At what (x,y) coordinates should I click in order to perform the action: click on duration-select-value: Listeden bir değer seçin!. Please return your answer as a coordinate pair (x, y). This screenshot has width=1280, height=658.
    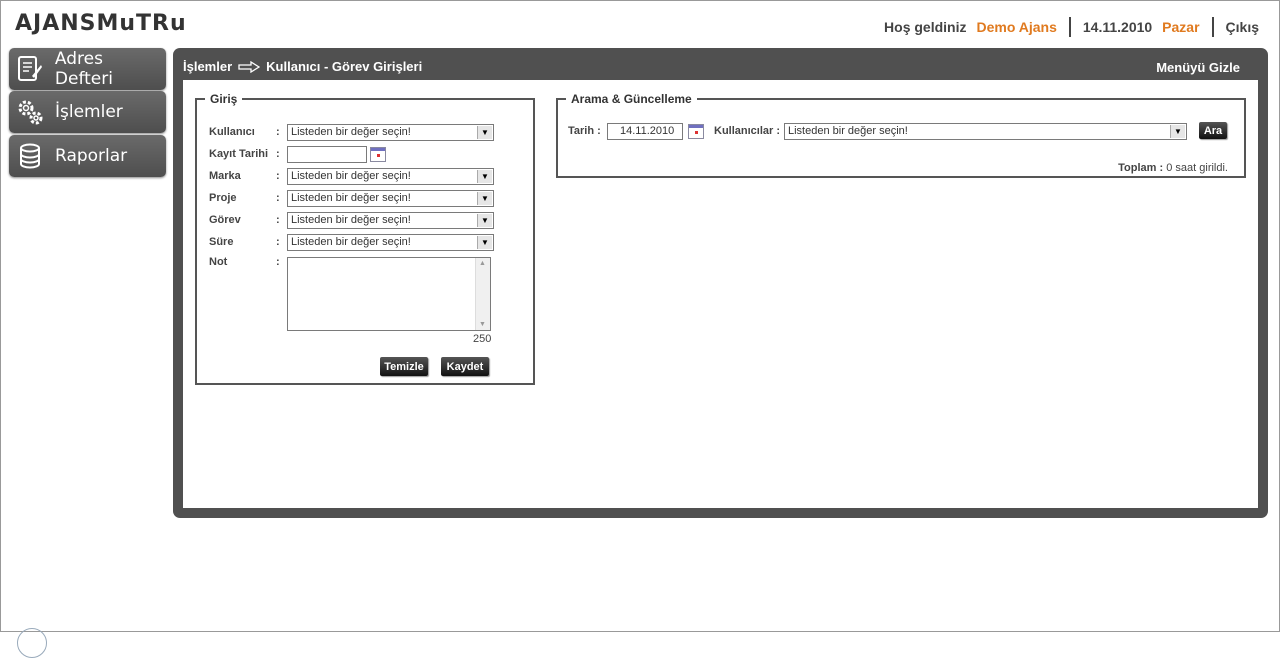
    Looking at the image, I should click on (351, 242).